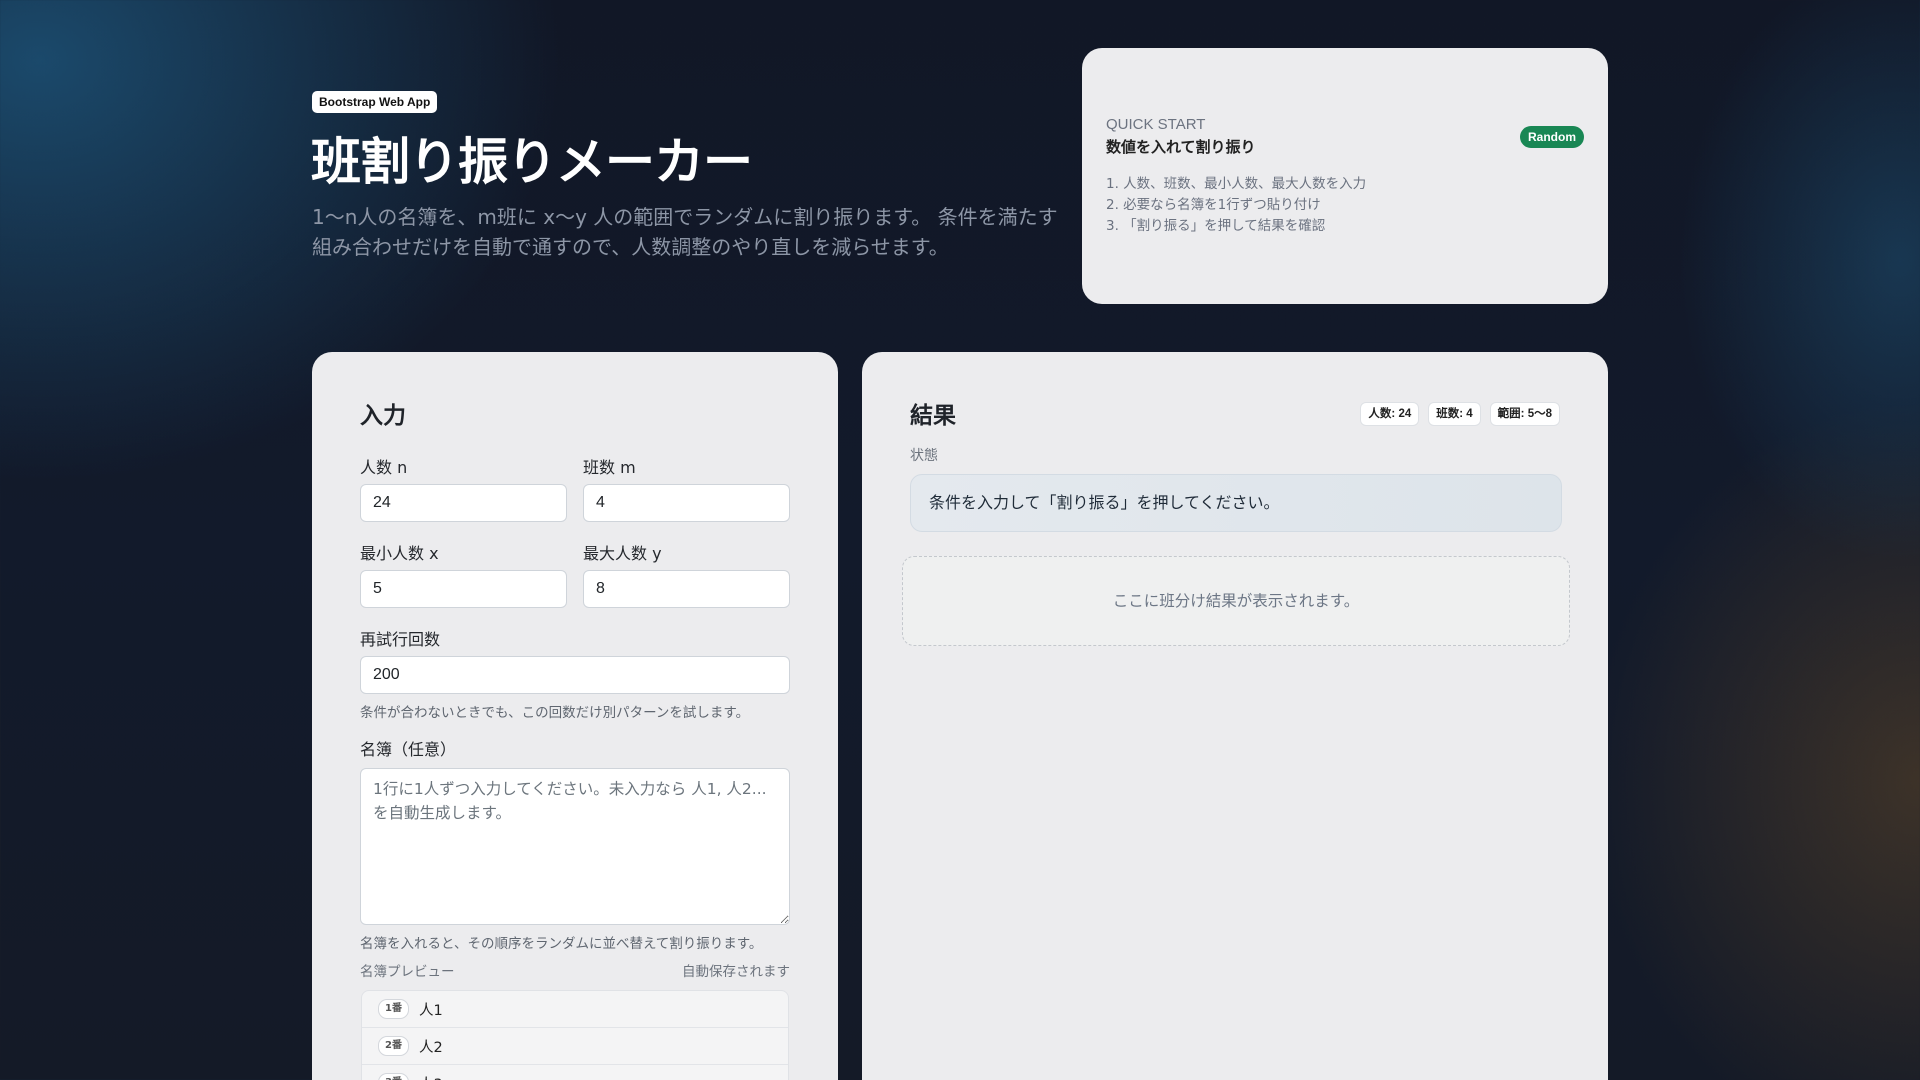 The height and width of the screenshot is (1080, 1920). What do you see at coordinates (430, 1010) in the screenshot?
I see `item-name: 人1` at bounding box center [430, 1010].